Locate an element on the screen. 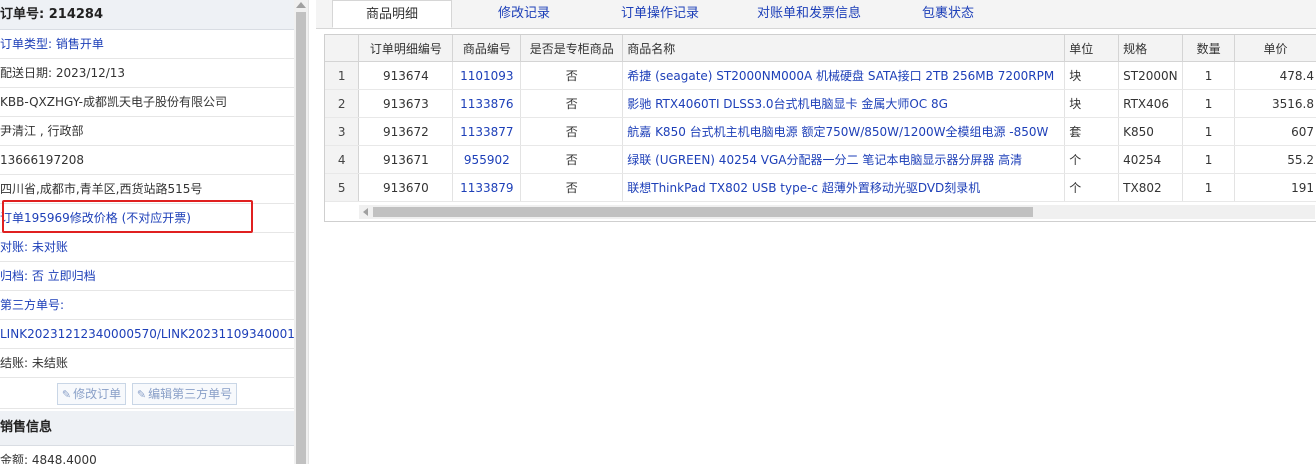  order-type: 订单类型: 销售开单 is located at coordinates (147, 44).